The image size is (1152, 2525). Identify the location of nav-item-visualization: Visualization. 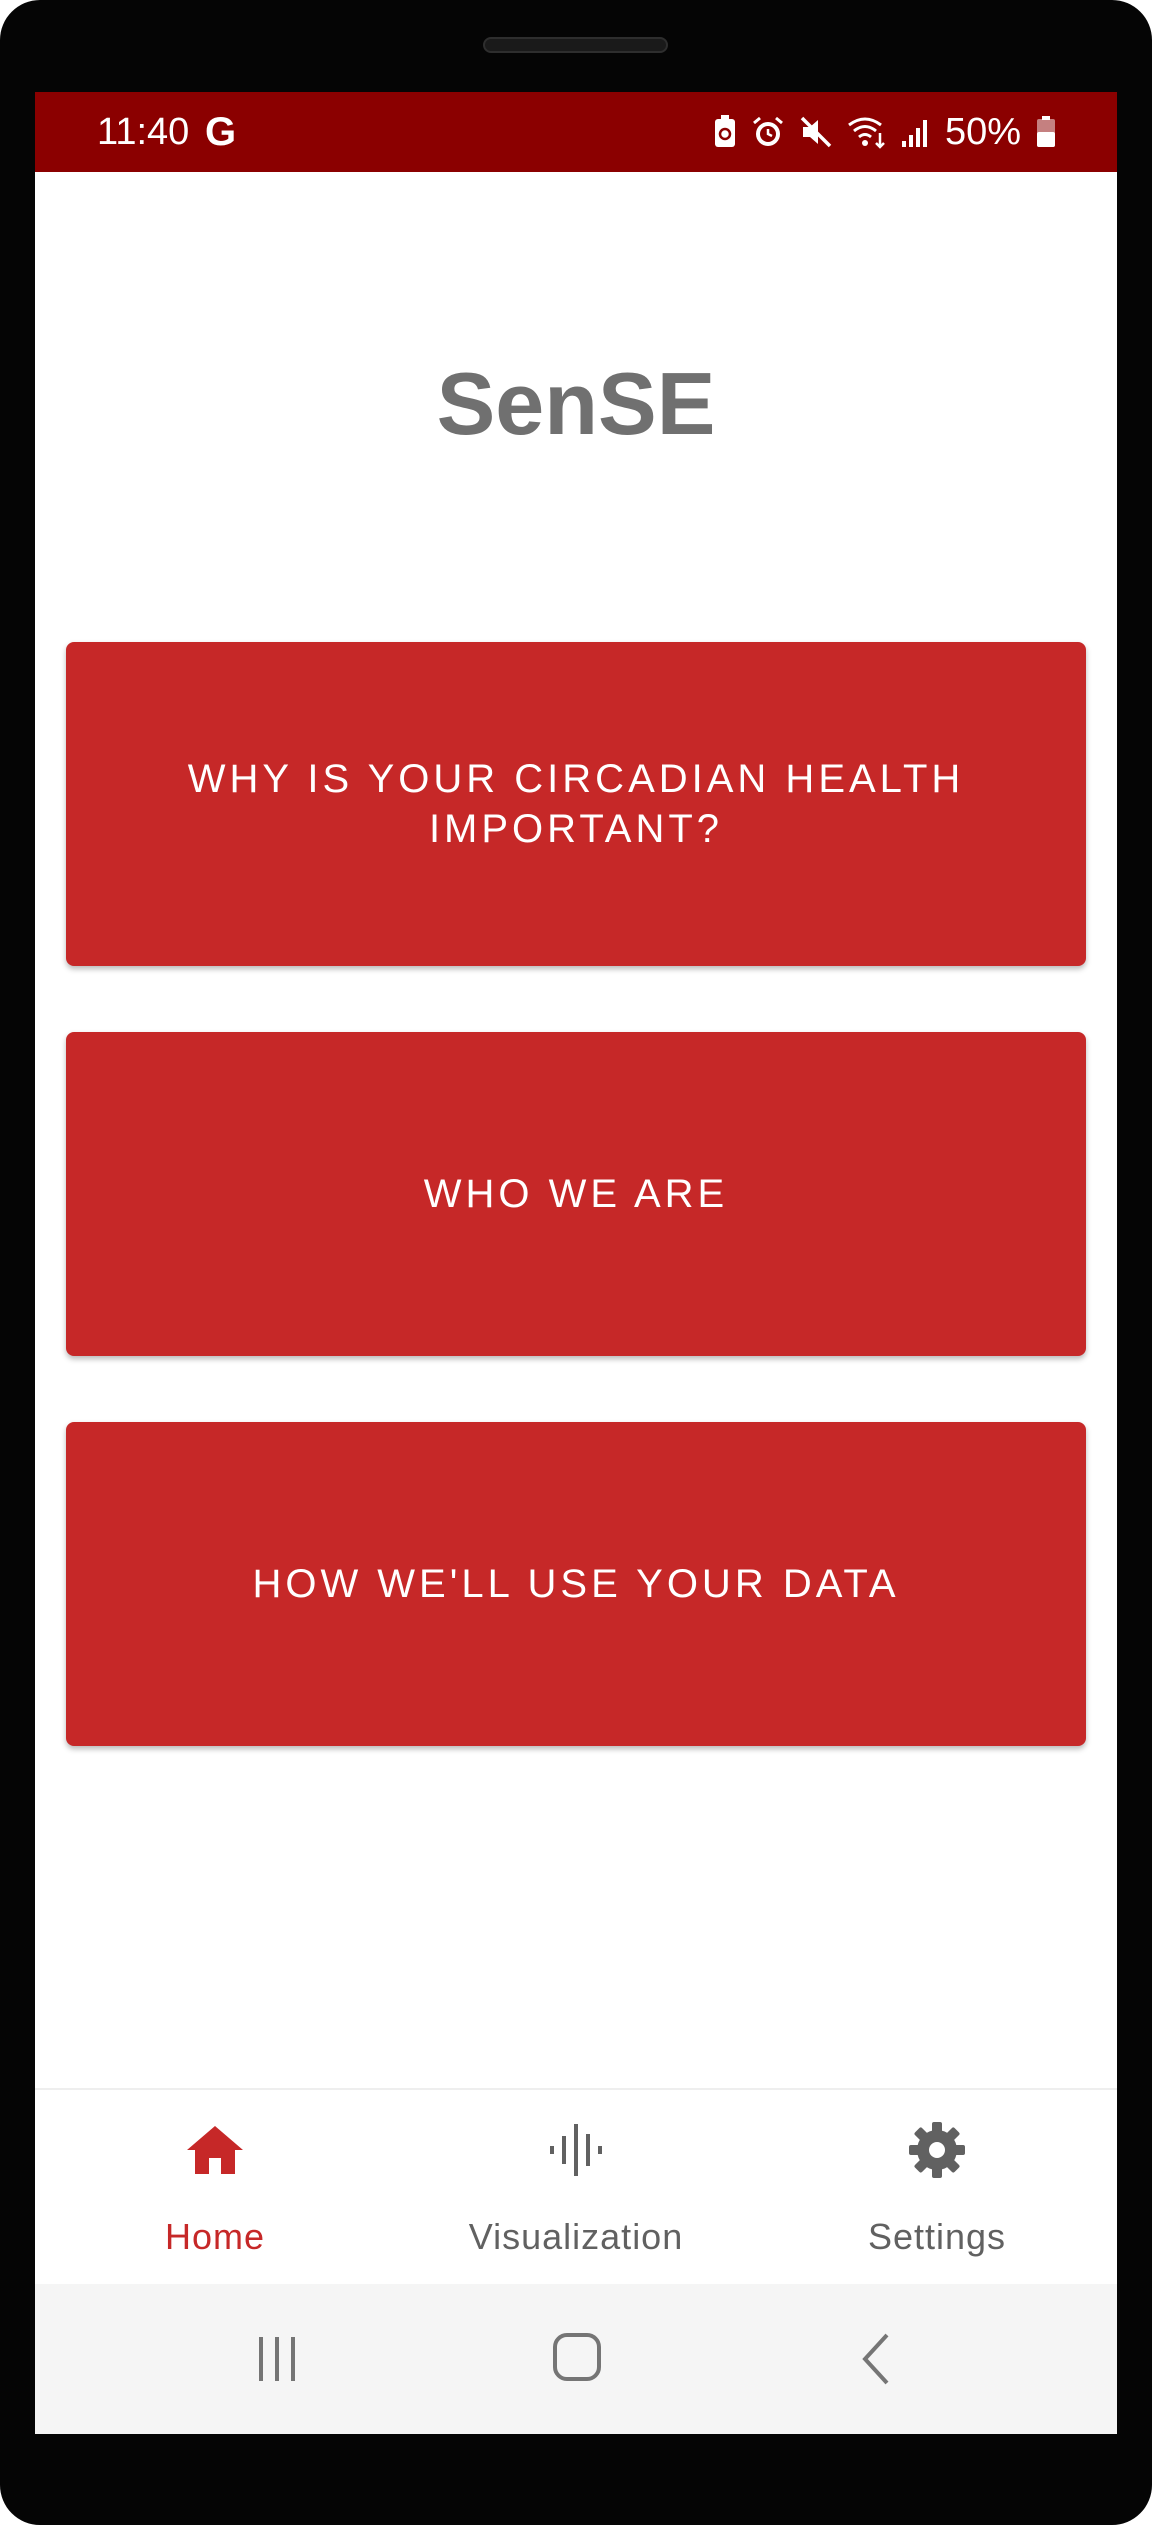
(576, 2188).